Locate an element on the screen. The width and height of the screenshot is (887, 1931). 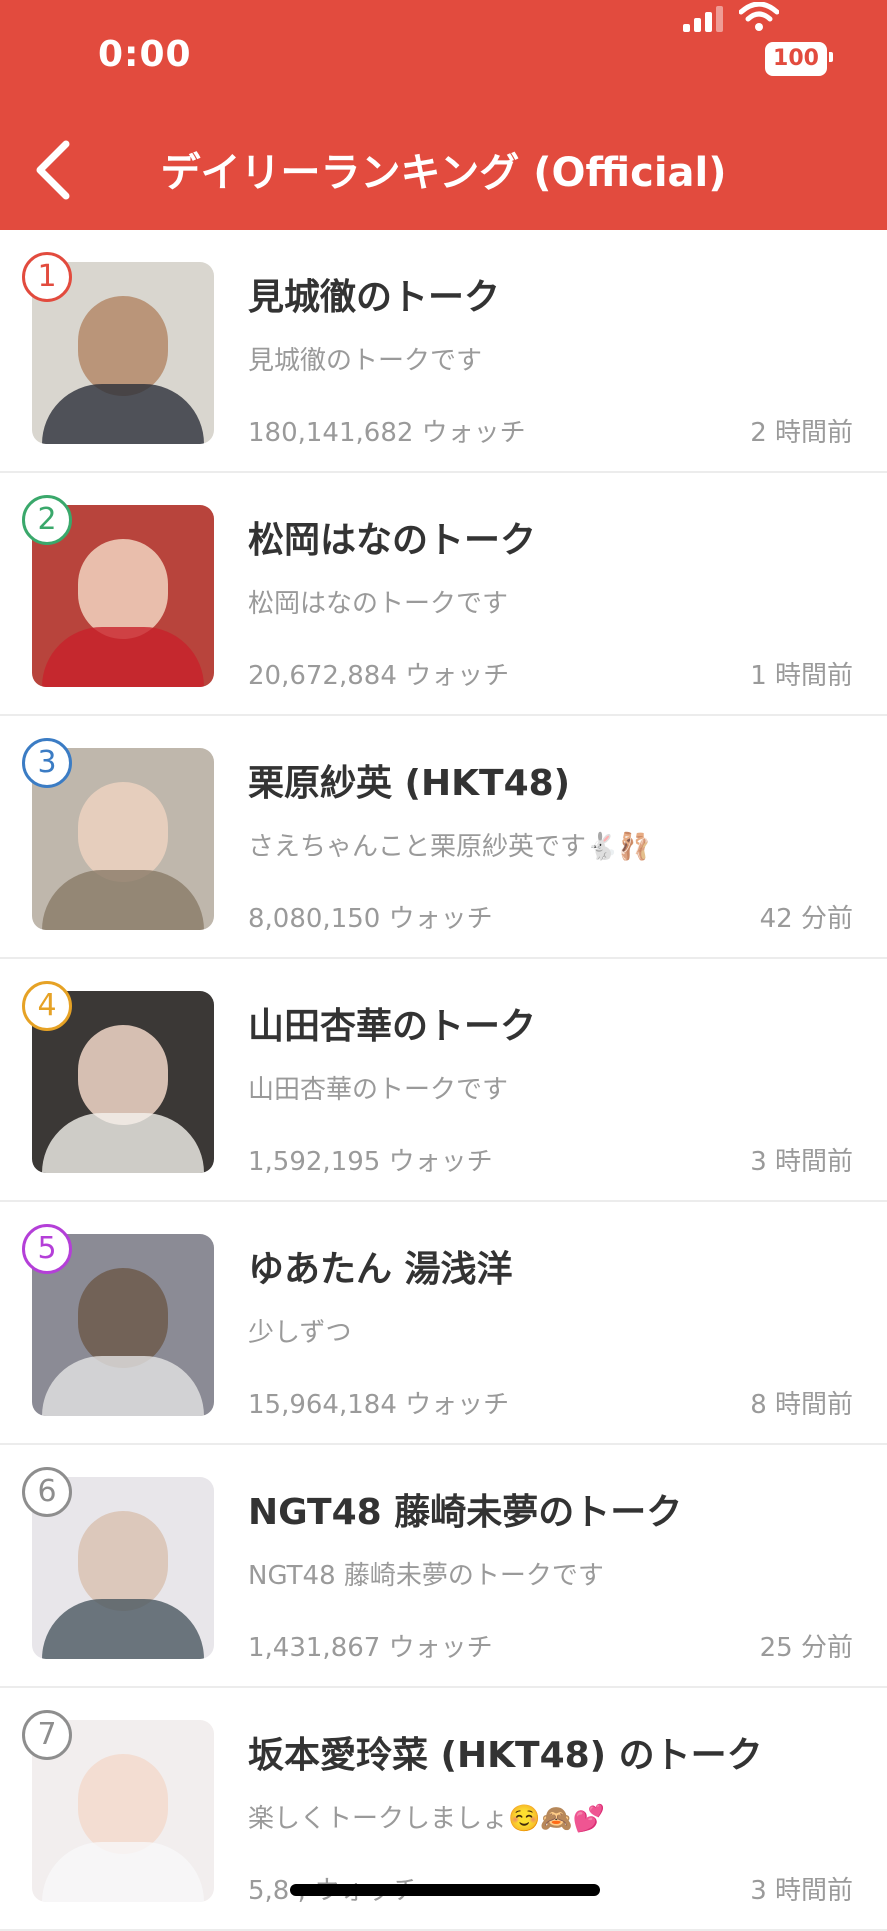
talk-description: さえちゃんこと栗原紗英です🐇🩰 is located at coordinates (449, 847).